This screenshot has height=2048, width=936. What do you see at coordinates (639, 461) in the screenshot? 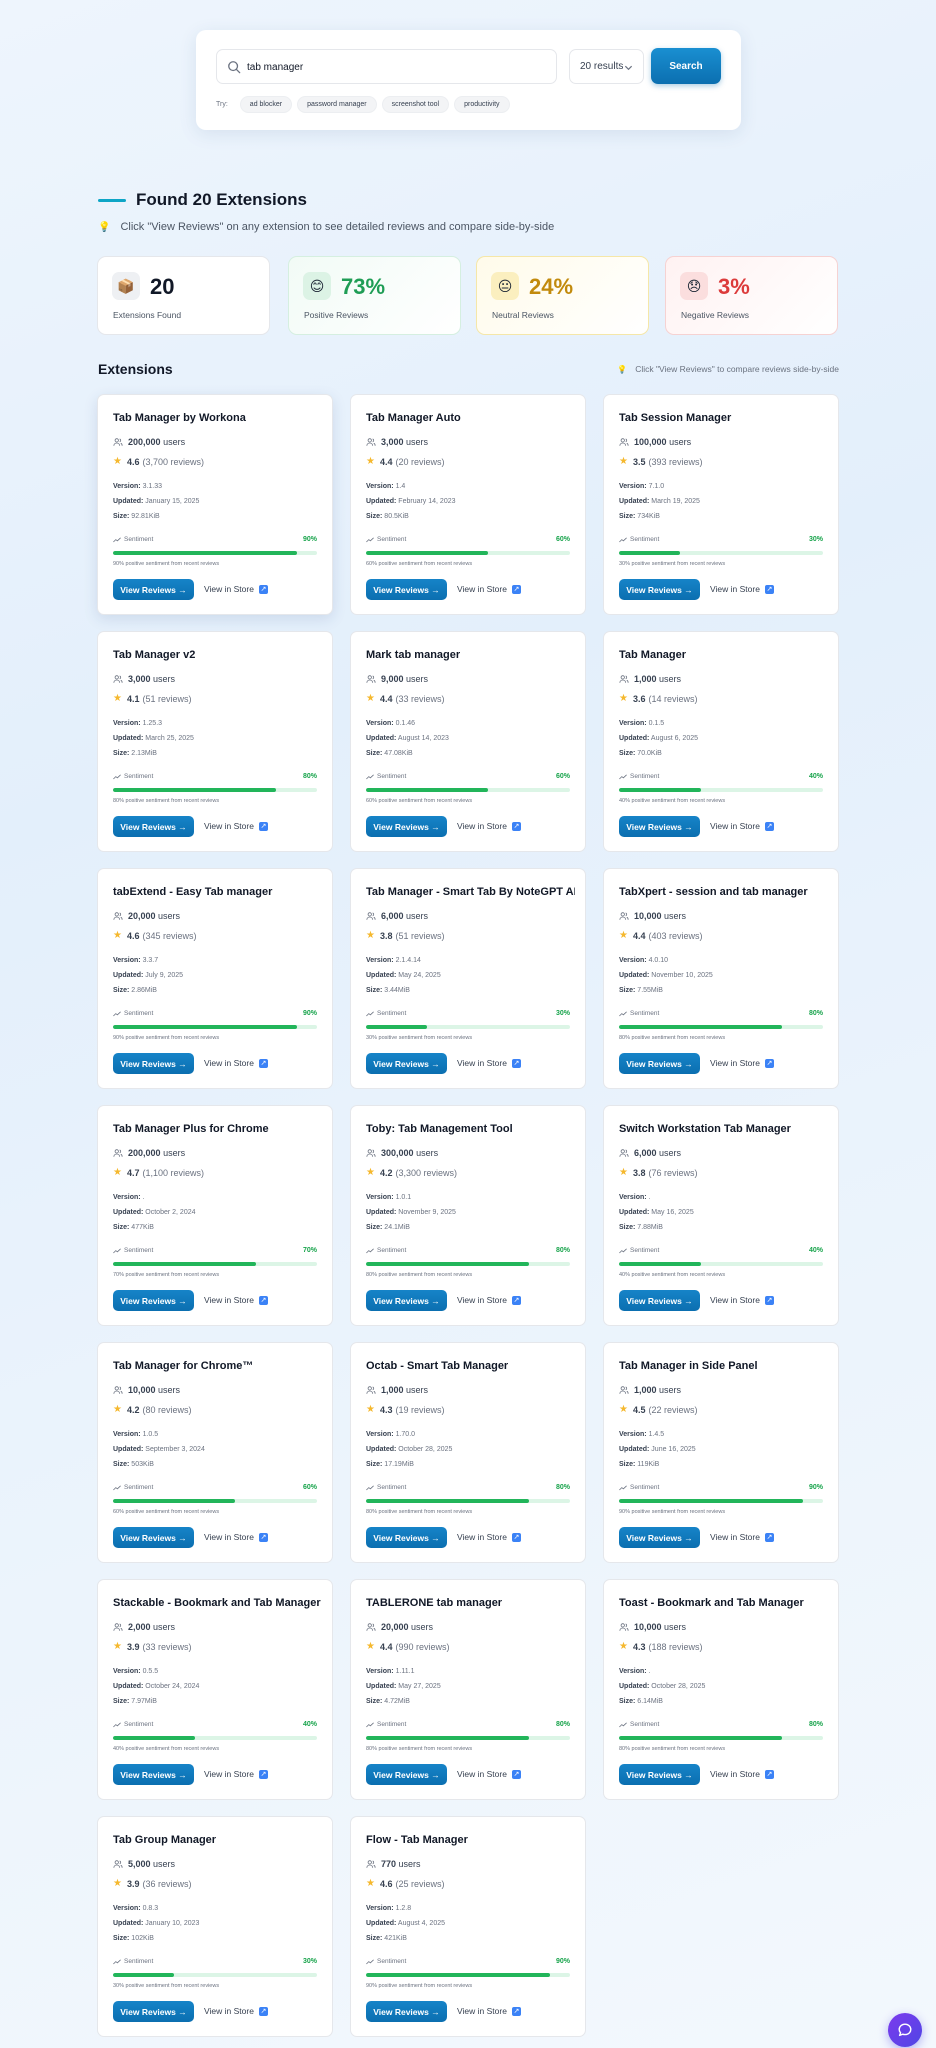
I see `rating-value: 3.5` at bounding box center [639, 461].